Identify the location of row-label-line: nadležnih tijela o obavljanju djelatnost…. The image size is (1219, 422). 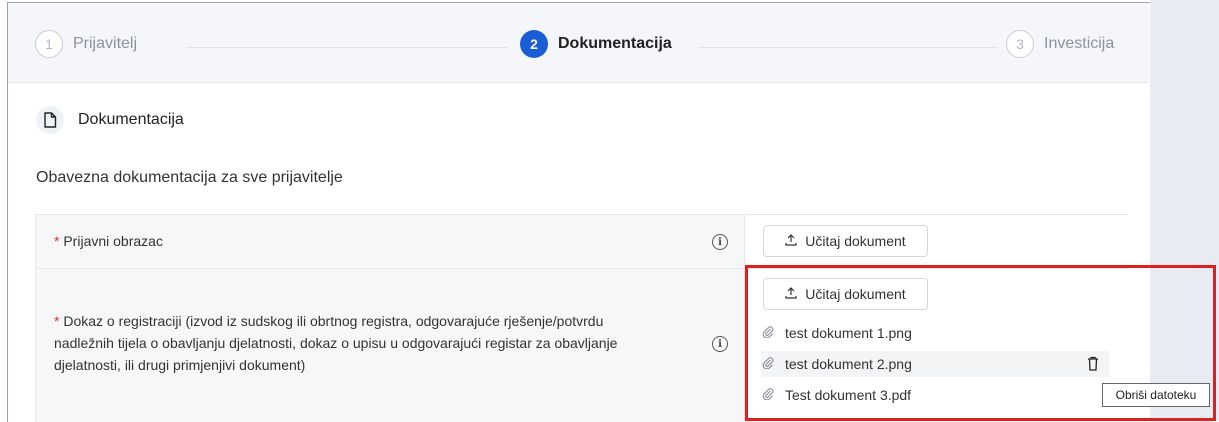
(336, 343).